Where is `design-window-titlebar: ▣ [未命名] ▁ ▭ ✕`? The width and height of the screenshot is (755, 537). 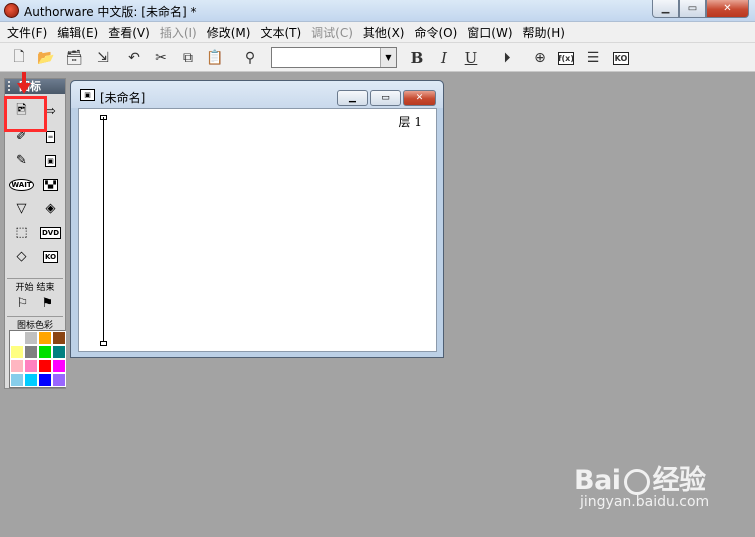 design-window-titlebar: ▣ [未命名] ▁ ▭ ✕ is located at coordinates (257, 94).